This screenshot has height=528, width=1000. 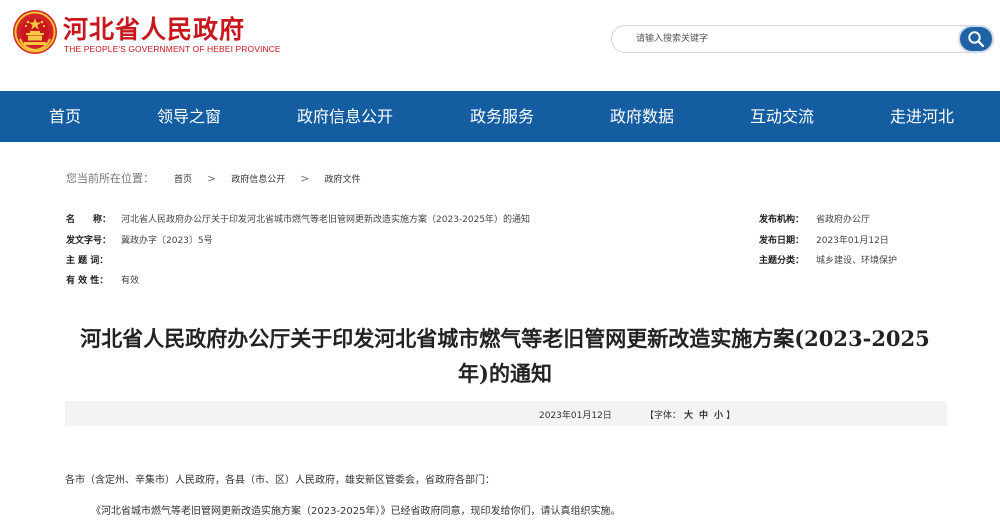 I want to click on breadcrumb-gov-docs-link: 政府文件, so click(x=342, y=178).